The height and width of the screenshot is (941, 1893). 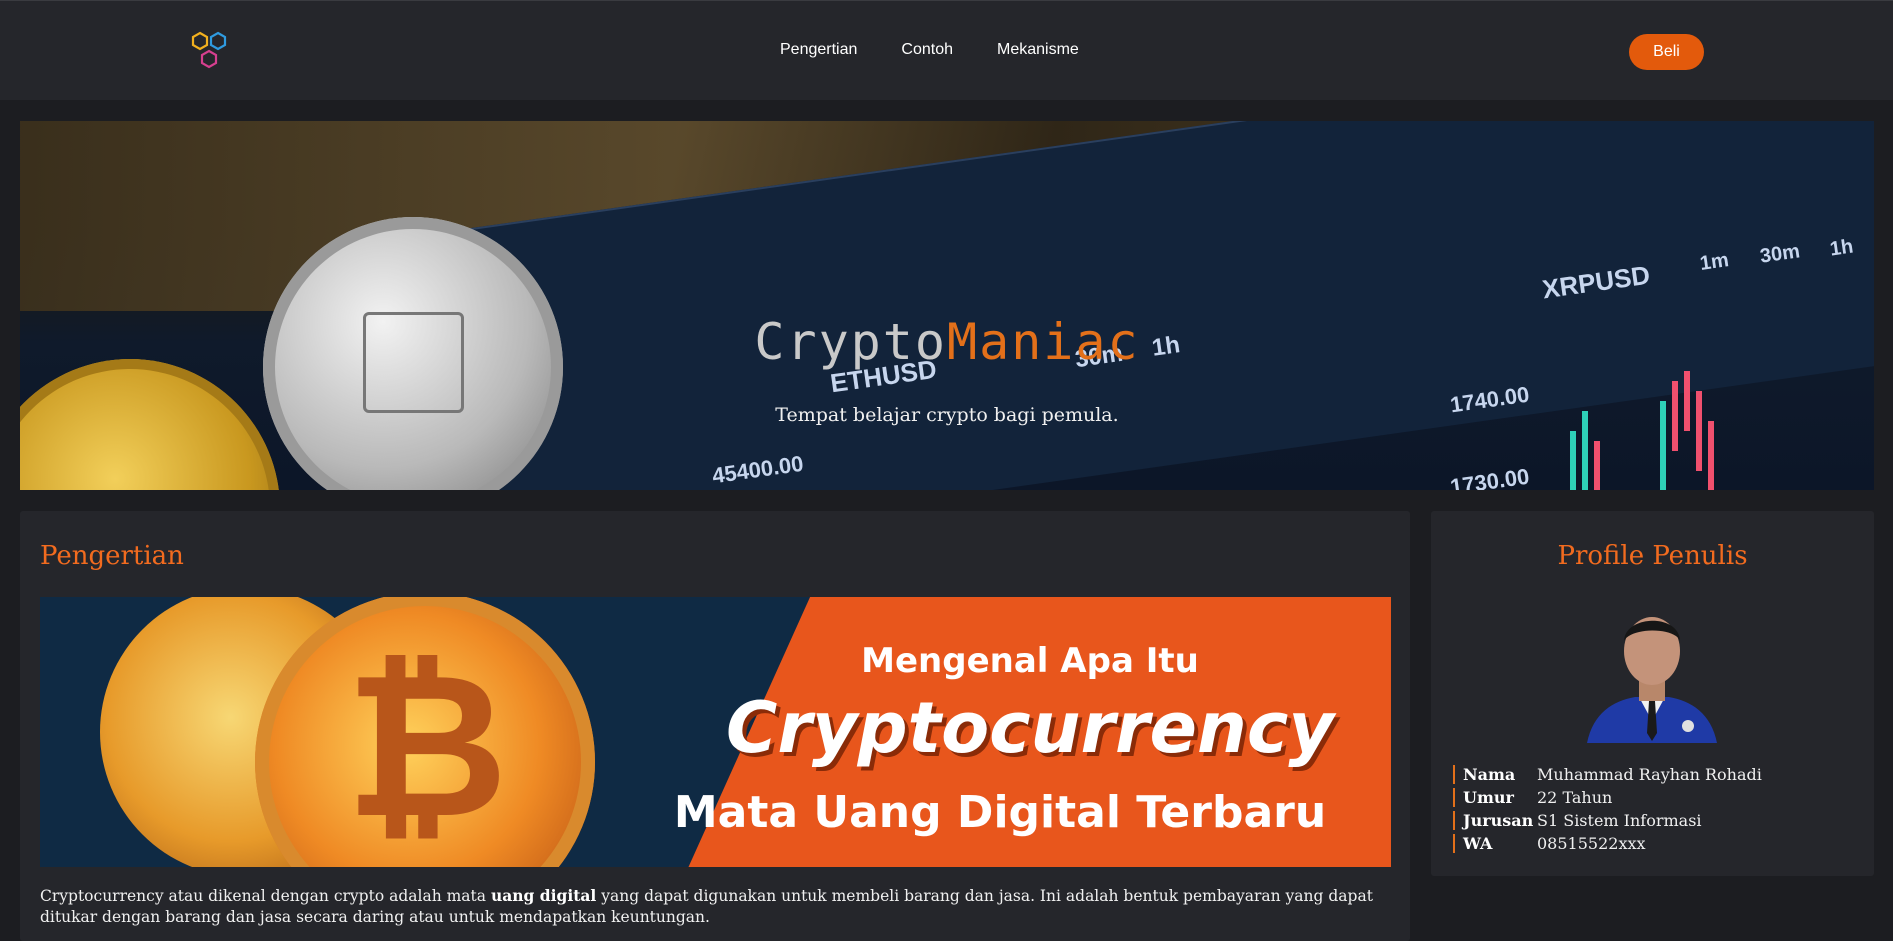 What do you see at coordinates (1575, 797) in the screenshot?
I see `profile-value-umur: 22 Tahun` at bounding box center [1575, 797].